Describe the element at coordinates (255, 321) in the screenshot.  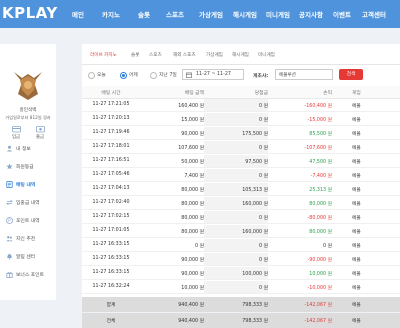
I see `summary-win: 798,333 원` at that location.